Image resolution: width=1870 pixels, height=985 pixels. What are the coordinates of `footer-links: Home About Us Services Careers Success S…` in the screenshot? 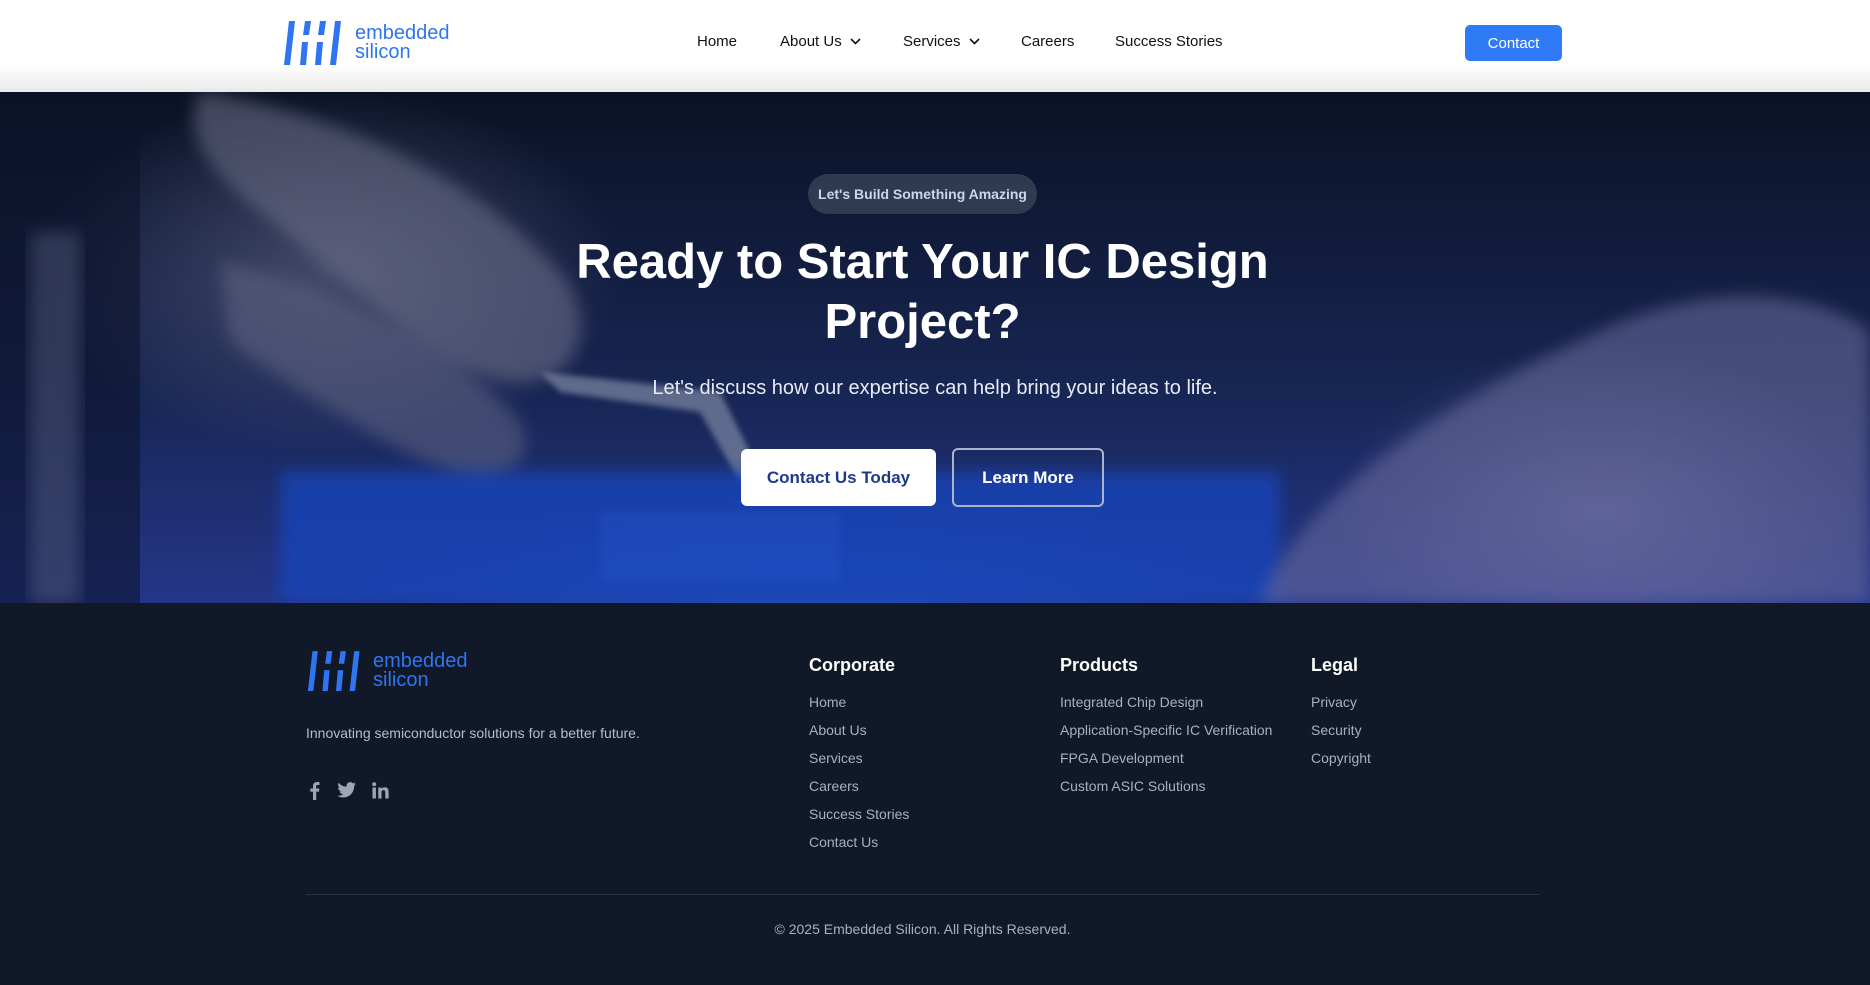 It's located at (859, 772).